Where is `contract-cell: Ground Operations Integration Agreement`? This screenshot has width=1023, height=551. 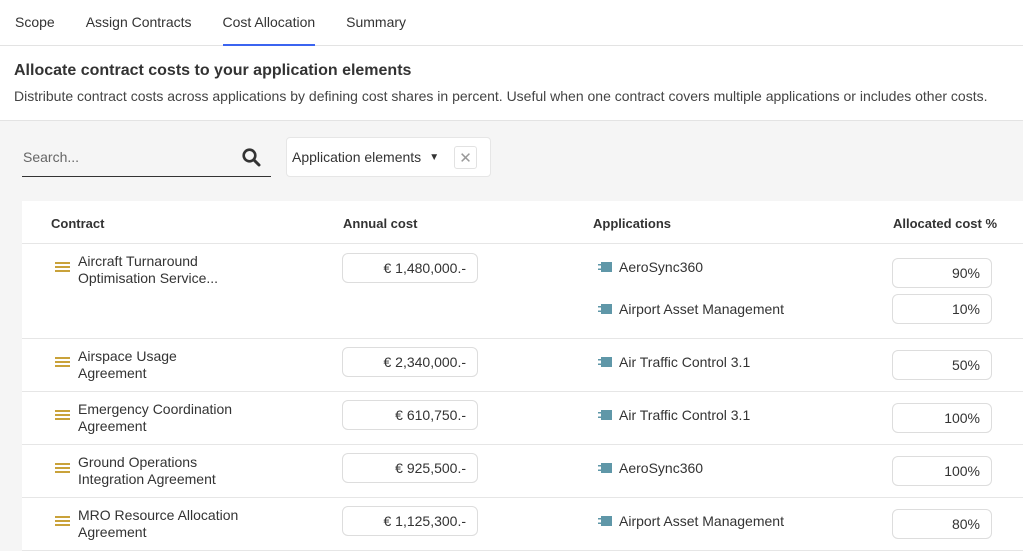
contract-cell: Ground Operations Integration Agreement is located at coordinates (151, 471).